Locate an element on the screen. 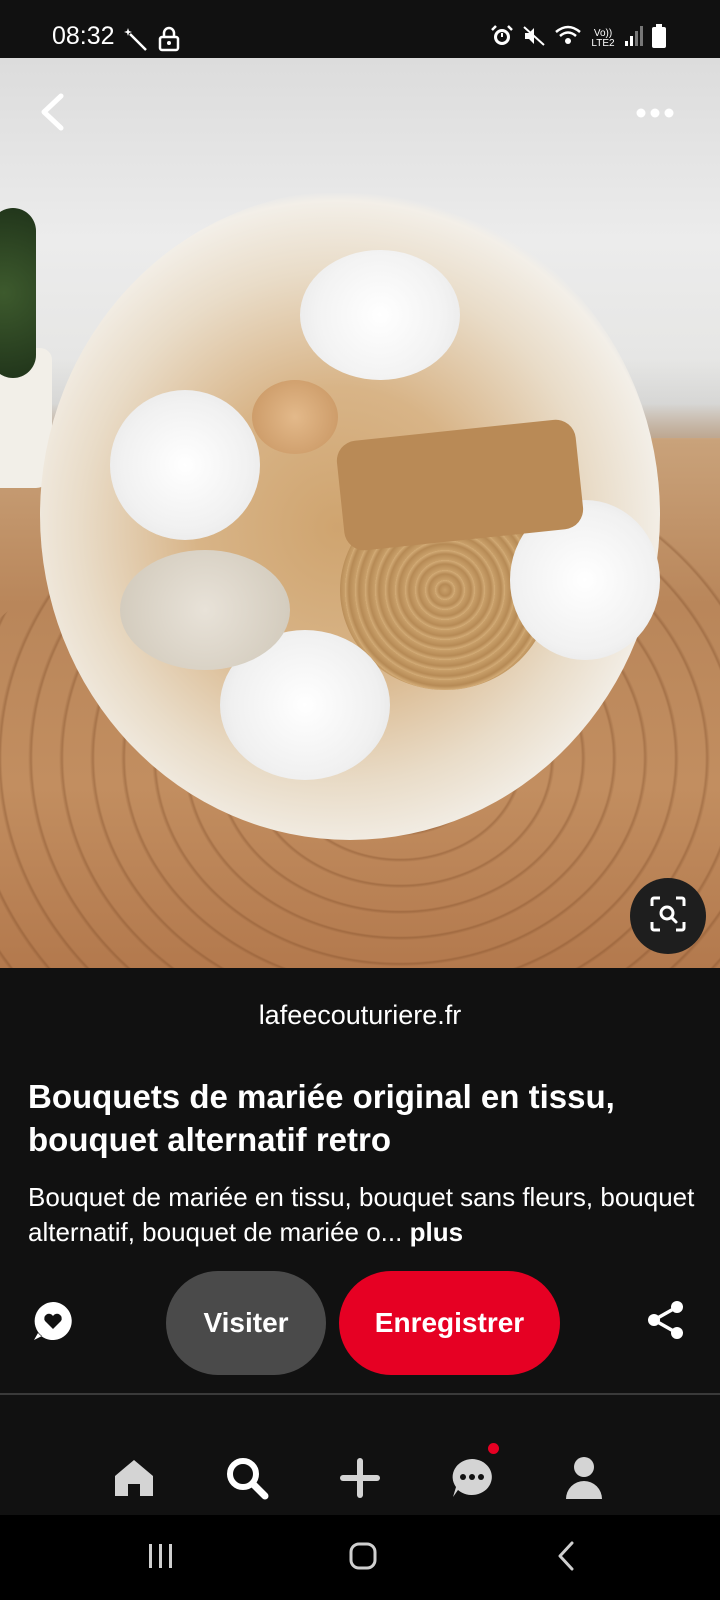 This screenshot has height=1600, width=720. share-icon is located at coordinates (666, 1322).